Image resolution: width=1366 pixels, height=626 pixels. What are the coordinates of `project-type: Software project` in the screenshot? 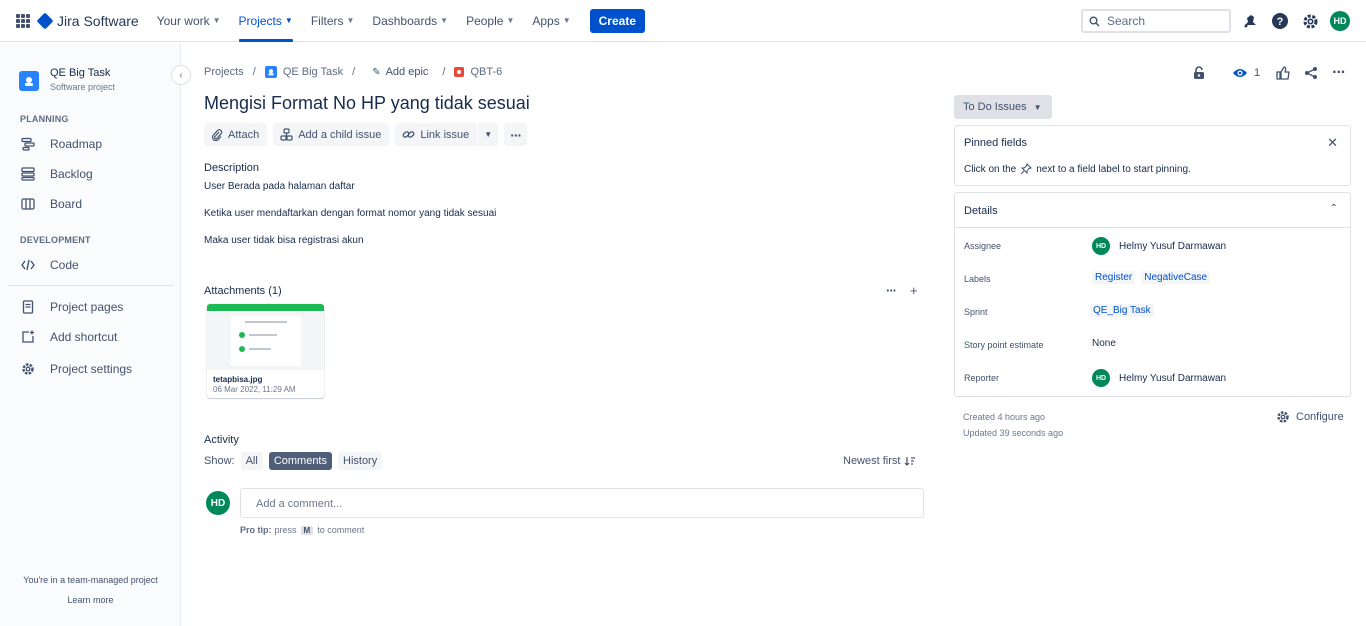 It's located at (83, 87).